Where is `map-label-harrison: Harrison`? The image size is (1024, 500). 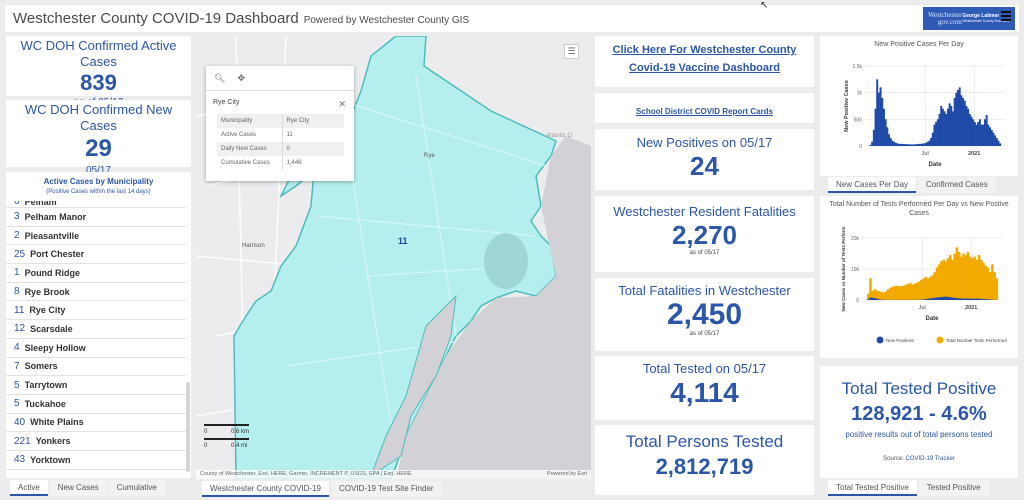 map-label-harrison: Harrison is located at coordinates (253, 246).